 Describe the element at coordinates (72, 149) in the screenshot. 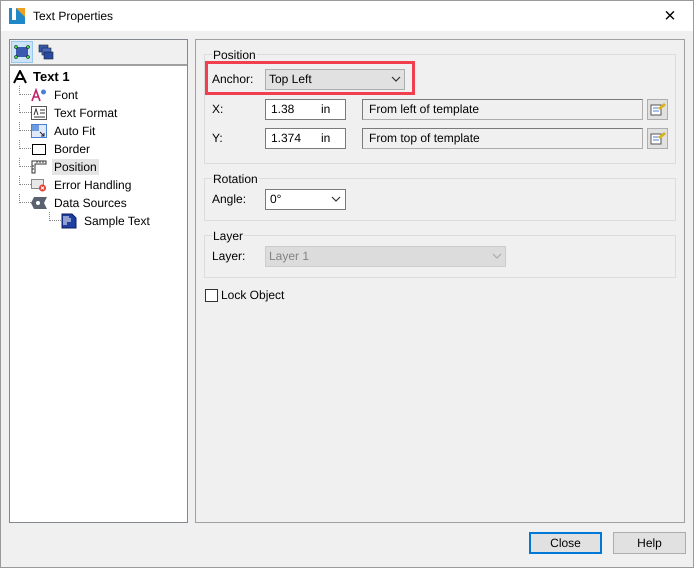

I see `tree-item: Border` at that location.